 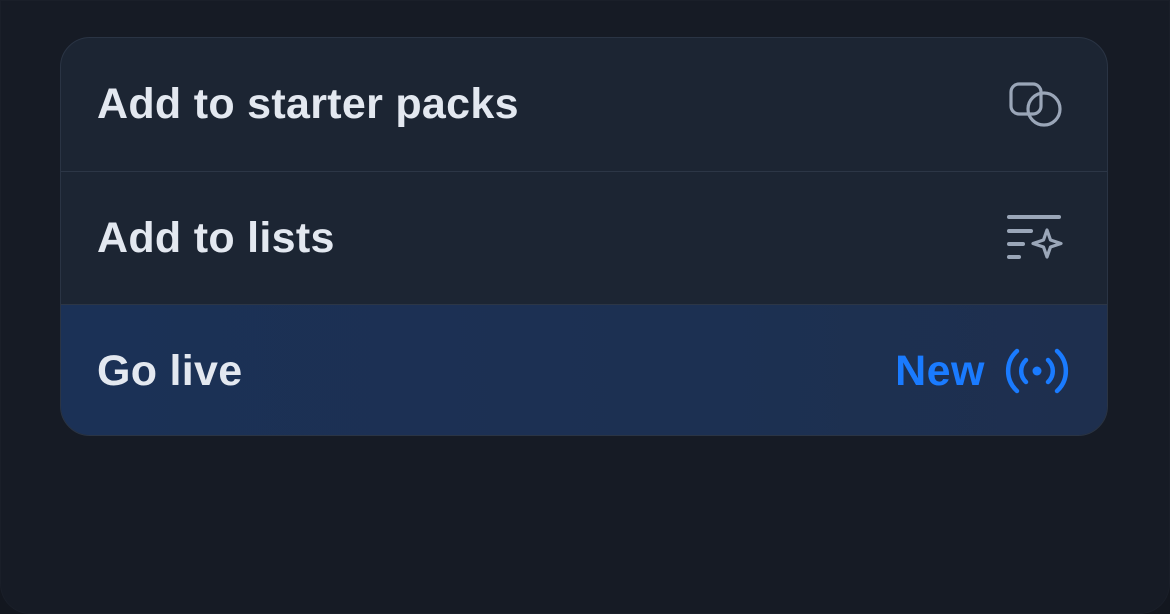 I want to click on broadcast-icon, so click(x=1037, y=371).